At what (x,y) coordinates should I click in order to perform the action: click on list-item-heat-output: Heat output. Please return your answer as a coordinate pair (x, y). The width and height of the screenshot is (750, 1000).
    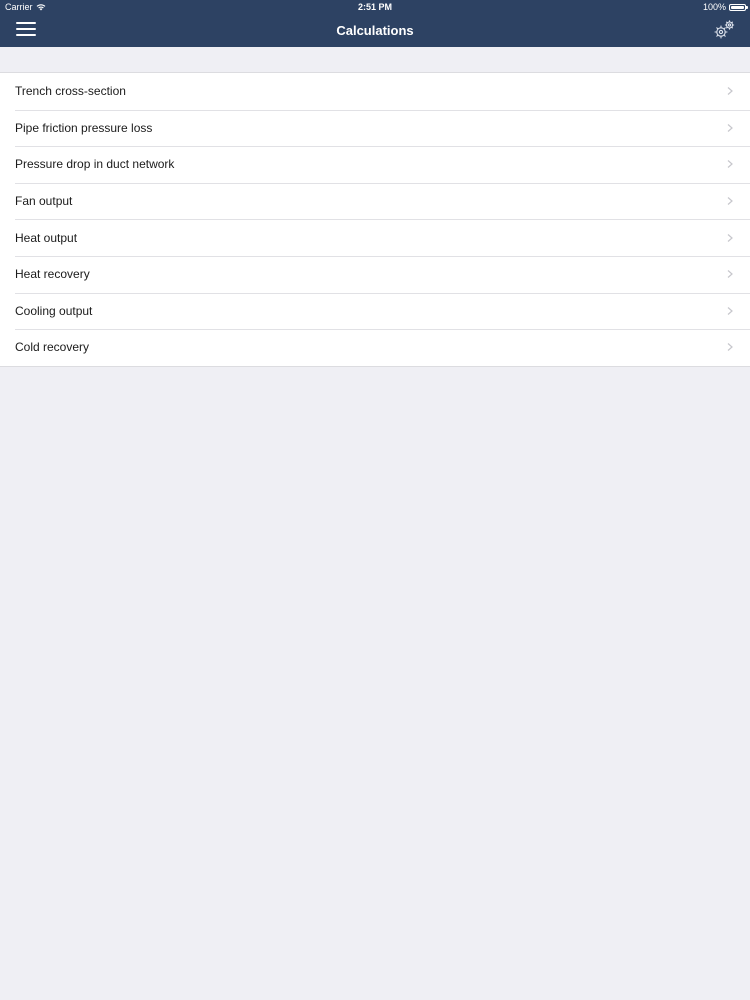
    Looking at the image, I should click on (375, 237).